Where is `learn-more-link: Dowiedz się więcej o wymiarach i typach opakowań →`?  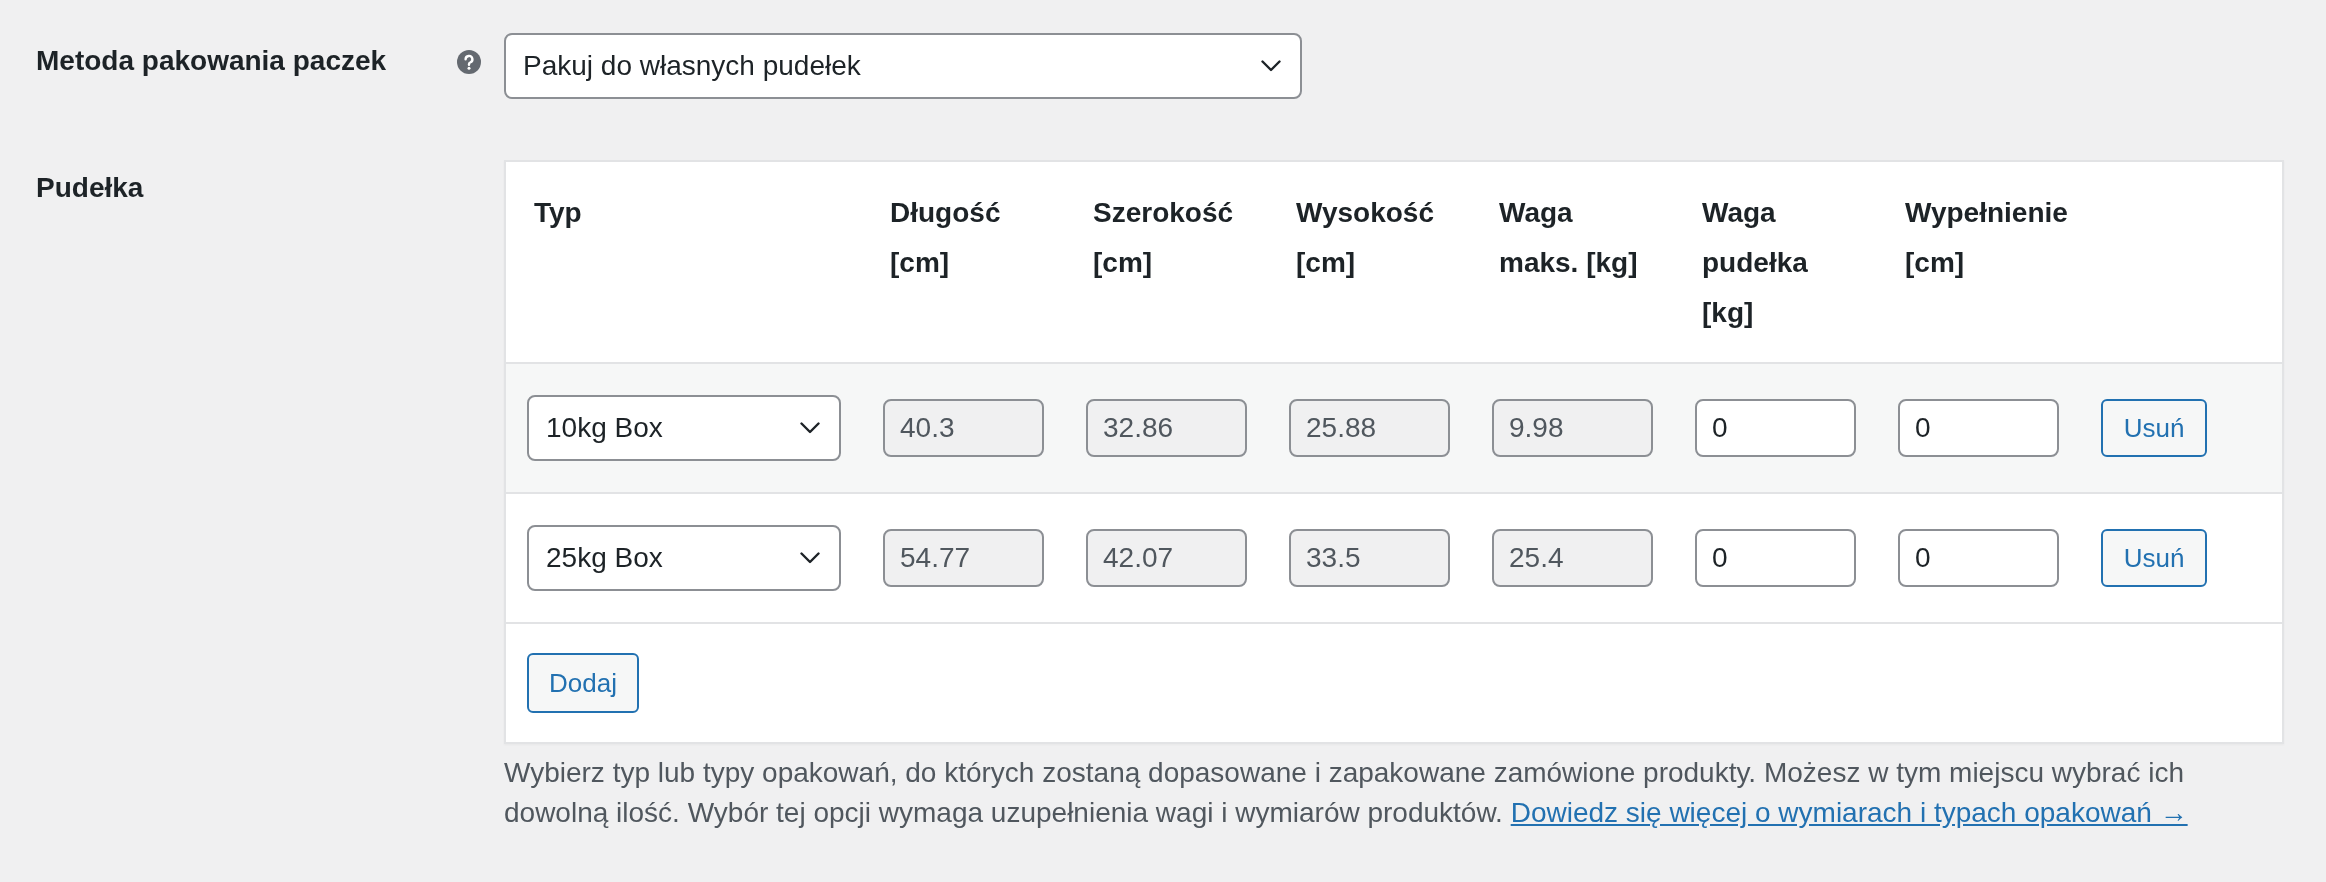
learn-more-link: Dowiedz się więcej o wymiarach i typach opakowań → is located at coordinates (1849, 812).